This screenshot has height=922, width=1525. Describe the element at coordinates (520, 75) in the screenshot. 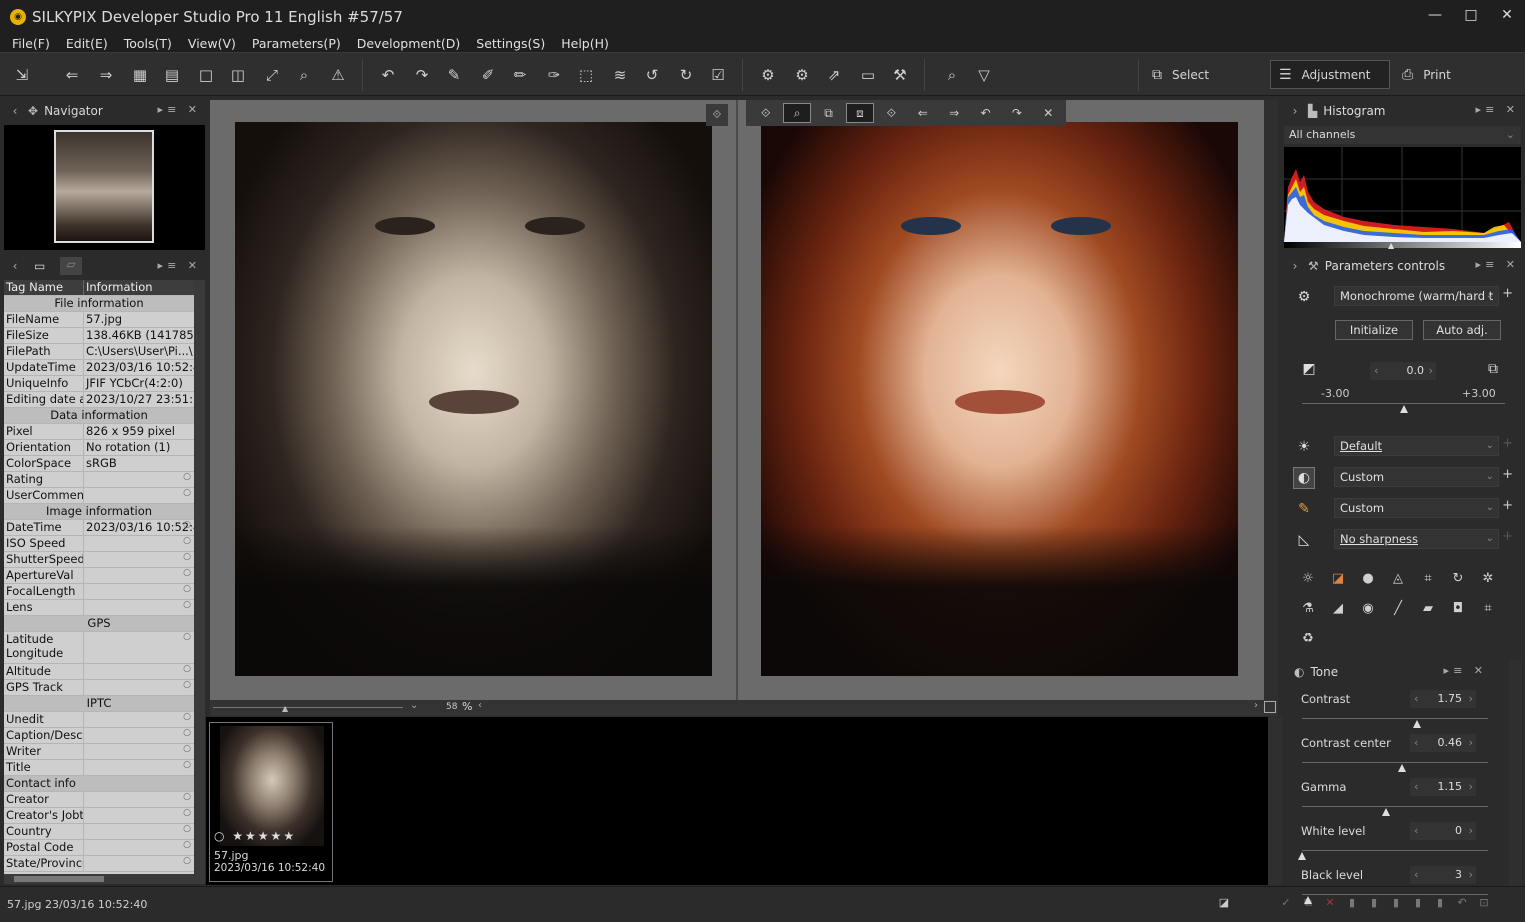

I see `edit-params-icon: ✏` at that location.